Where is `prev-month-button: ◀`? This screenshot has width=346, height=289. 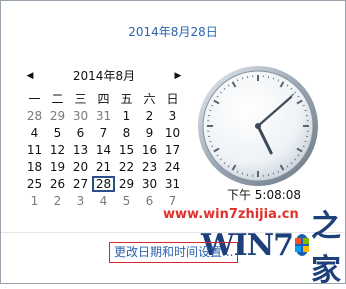 prev-month-button: ◀ is located at coordinates (30, 76).